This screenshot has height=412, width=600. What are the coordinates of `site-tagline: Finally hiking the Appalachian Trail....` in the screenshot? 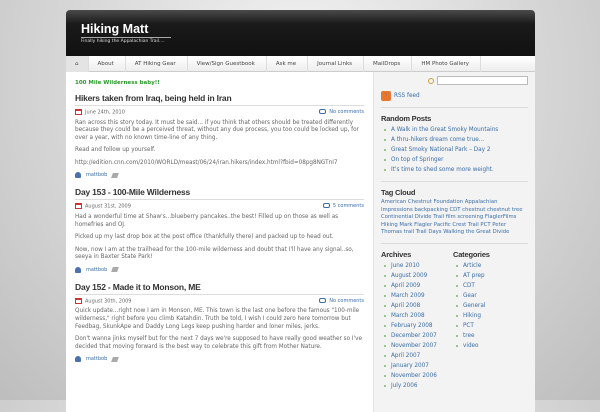 It's located at (126, 40).